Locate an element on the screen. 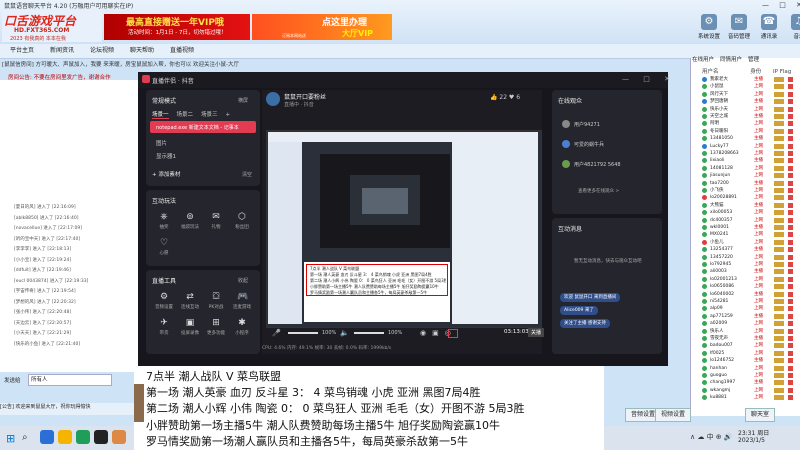 This screenshot has height=450, width=800. system-tray: ∧ ☁ 中 ⊕ 🔊 is located at coordinates (711, 437).